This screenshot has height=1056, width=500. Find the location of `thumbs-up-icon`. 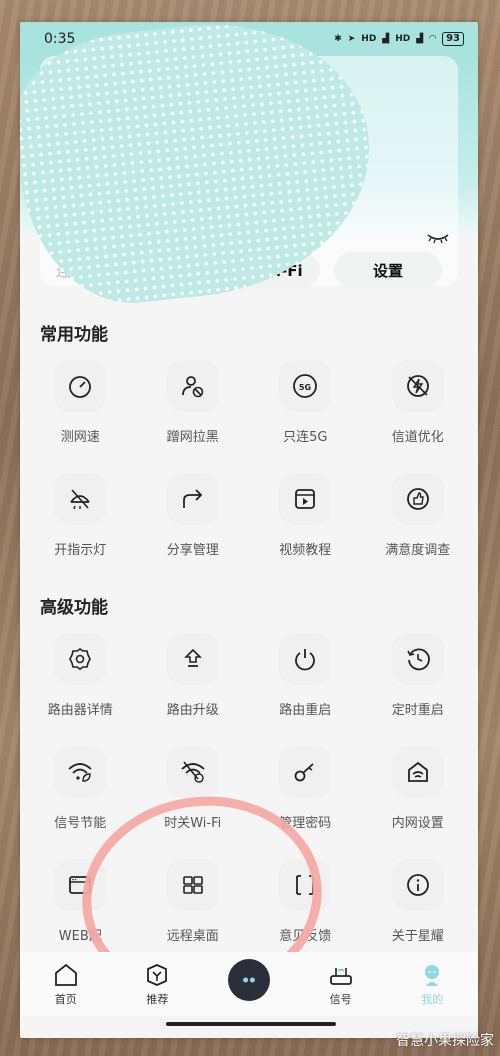

thumbs-up-icon is located at coordinates (417, 499).